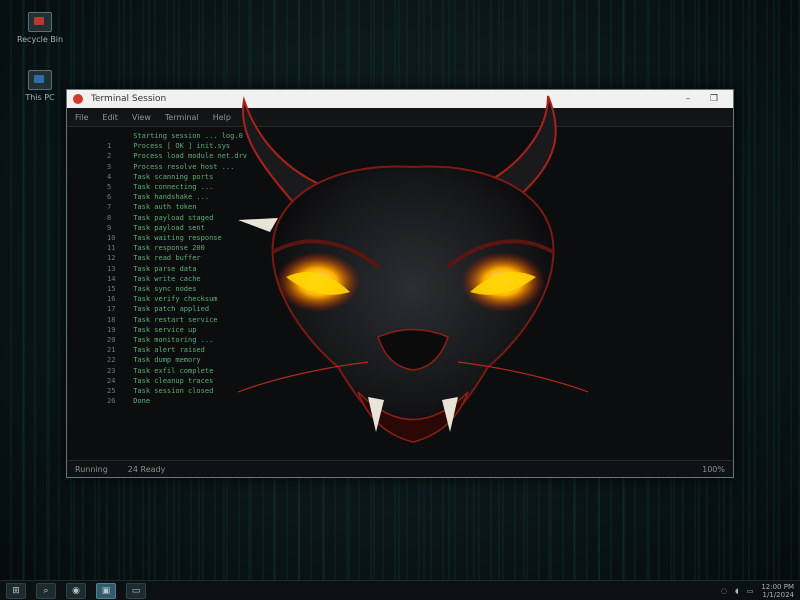 Image resolution: width=800 pixels, height=600 pixels. What do you see at coordinates (420, 381) in the screenshot?
I see `console-line: 24 Task cleanup traces` at bounding box center [420, 381].